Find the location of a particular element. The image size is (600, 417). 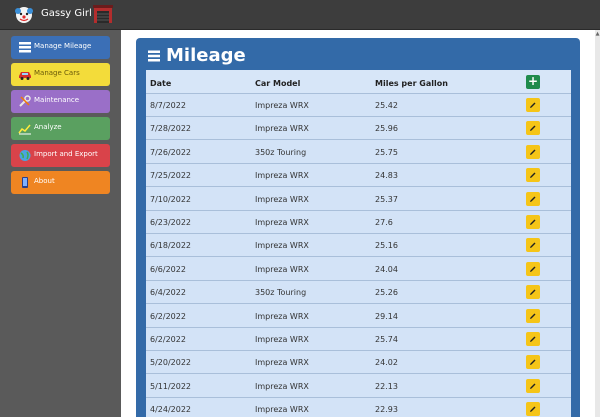

cell-date: 7/26/2022 is located at coordinates (171, 152).